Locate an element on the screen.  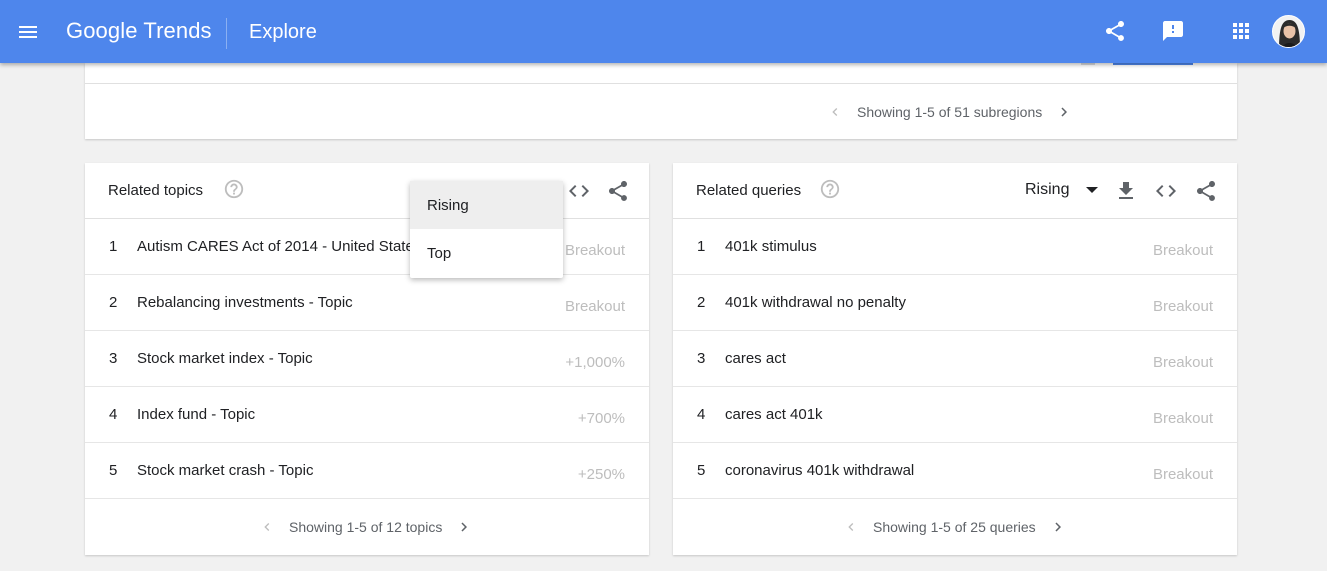
table-row: 5 Stock market crash - Topic +250% is located at coordinates (367, 471).